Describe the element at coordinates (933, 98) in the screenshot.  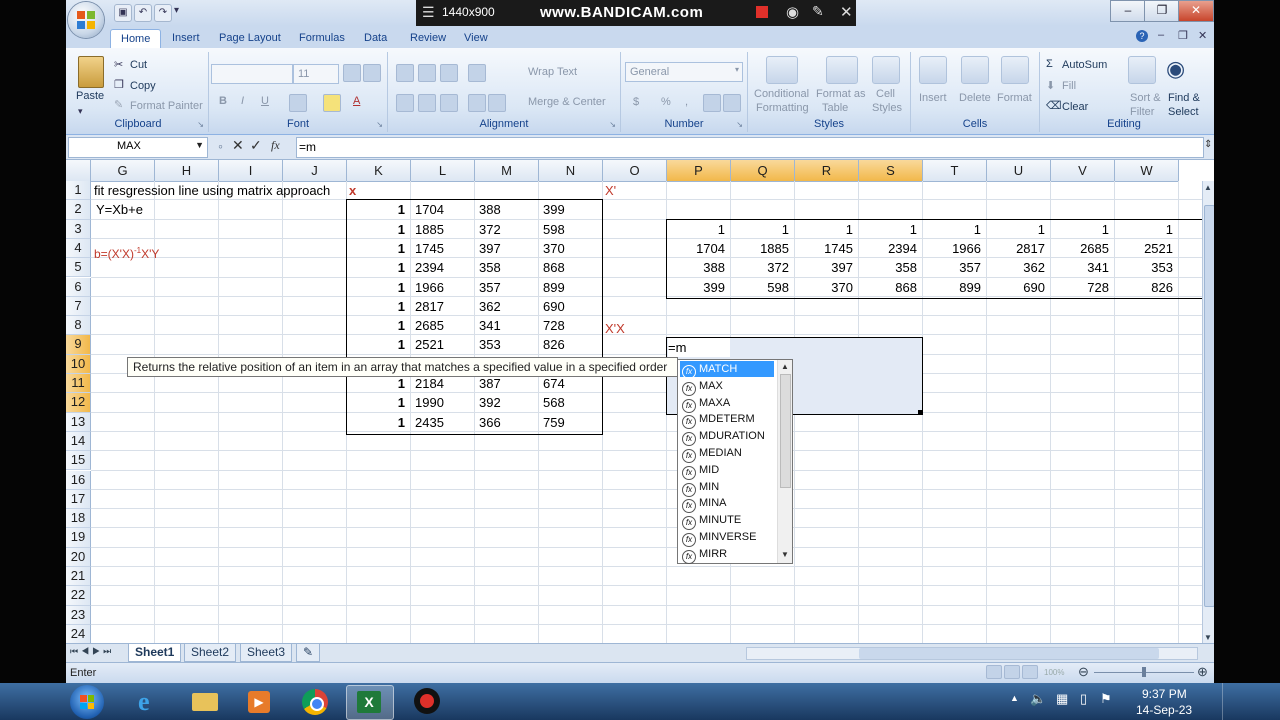
I see `insert-cells-button: Insert` at that location.